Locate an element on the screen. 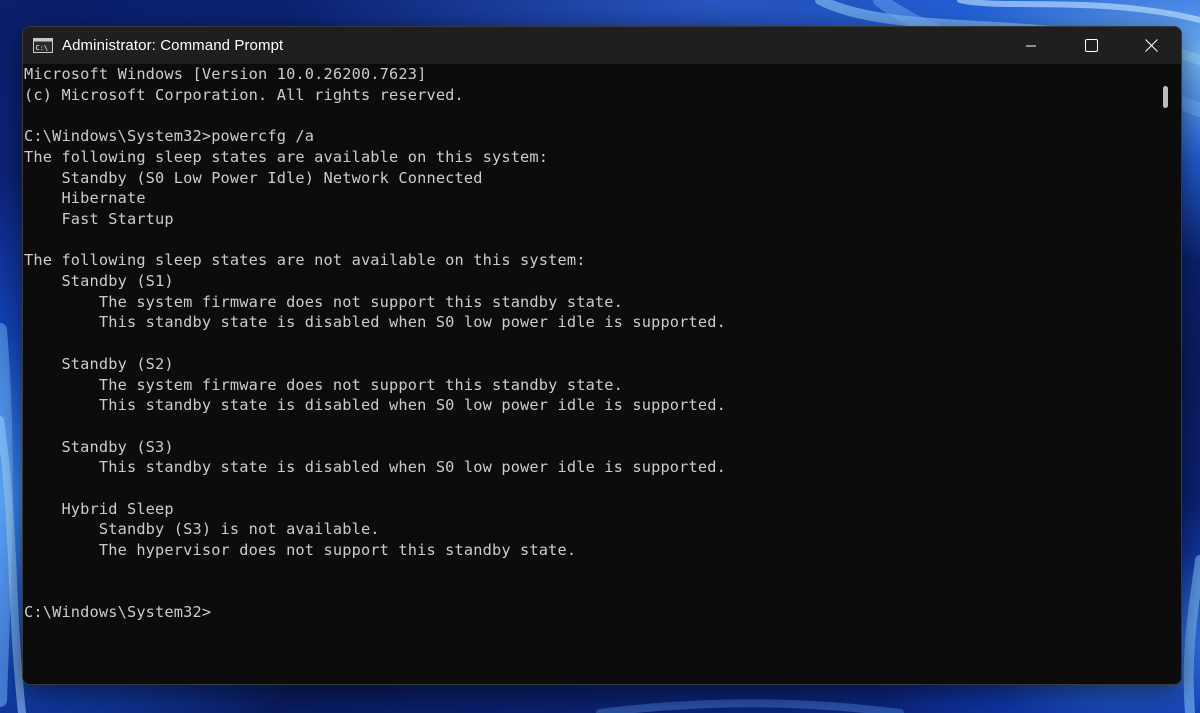 The height and width of the screenshot is (713, 1200). console-line: Standby (S3) is located at coordinates (99, 446).